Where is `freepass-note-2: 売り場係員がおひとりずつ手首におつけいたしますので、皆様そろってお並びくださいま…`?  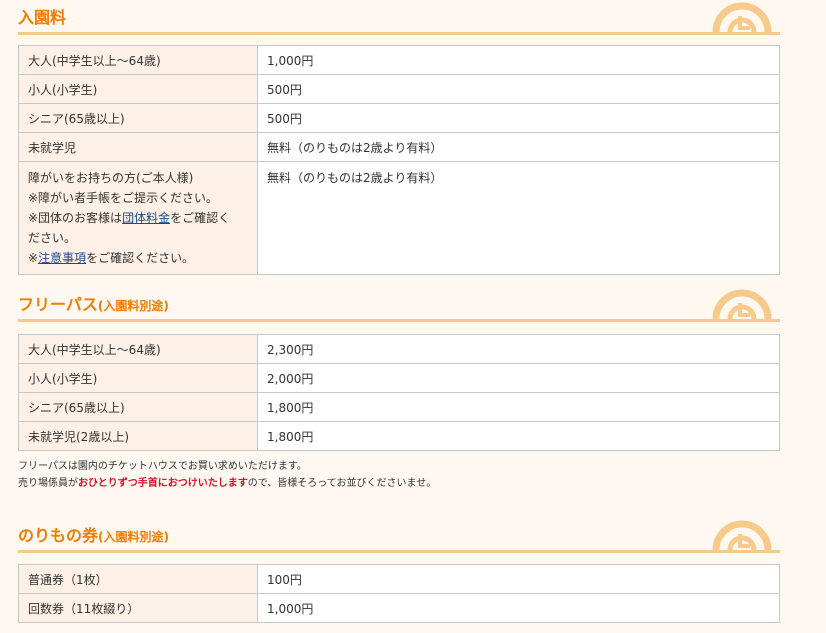 freepass-note-2: 売り場係員がおひとりずつ手首におつけいたしますので、皆様そろってお並びくださいま… is located at coordinates (408, 483).